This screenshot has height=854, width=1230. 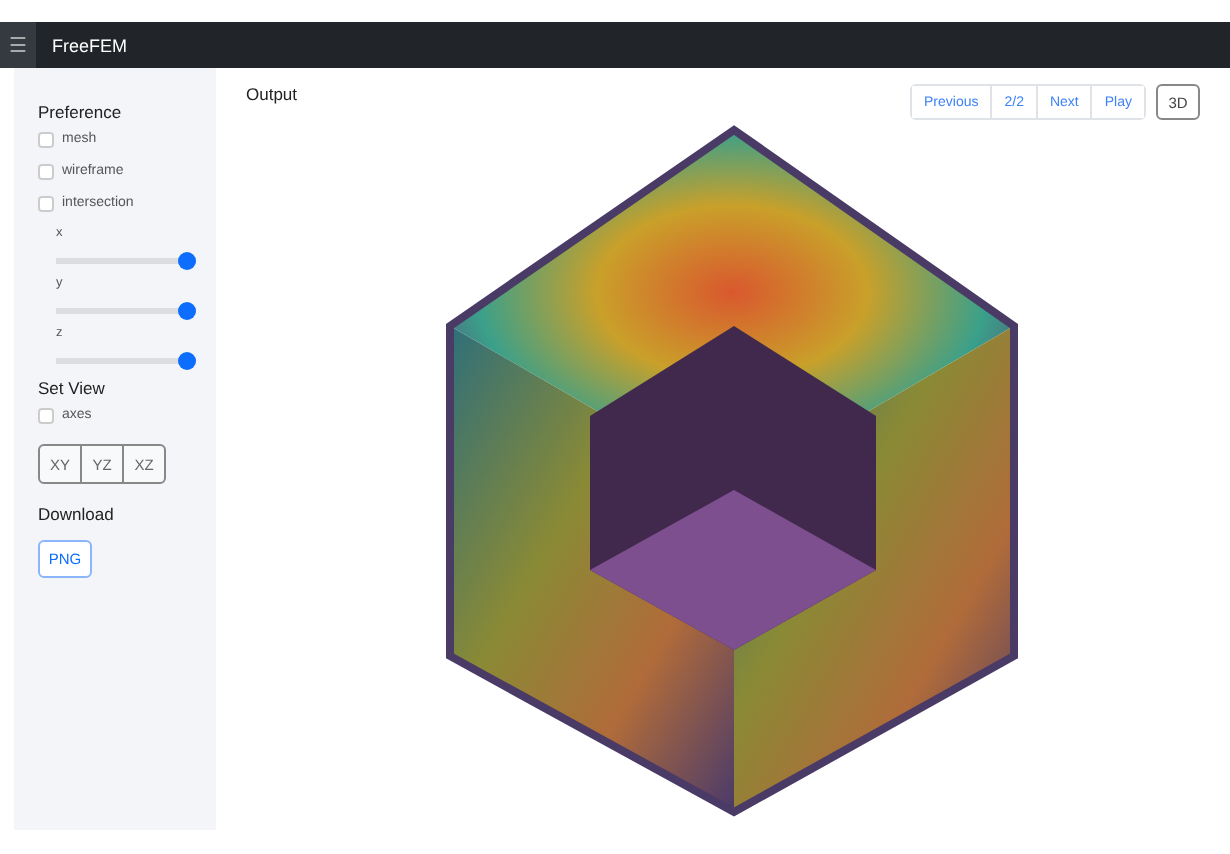 What do you see at coordinates (77, 514) in the screenshot?
I see `section-title: Download` at bounding box center [77, 514].